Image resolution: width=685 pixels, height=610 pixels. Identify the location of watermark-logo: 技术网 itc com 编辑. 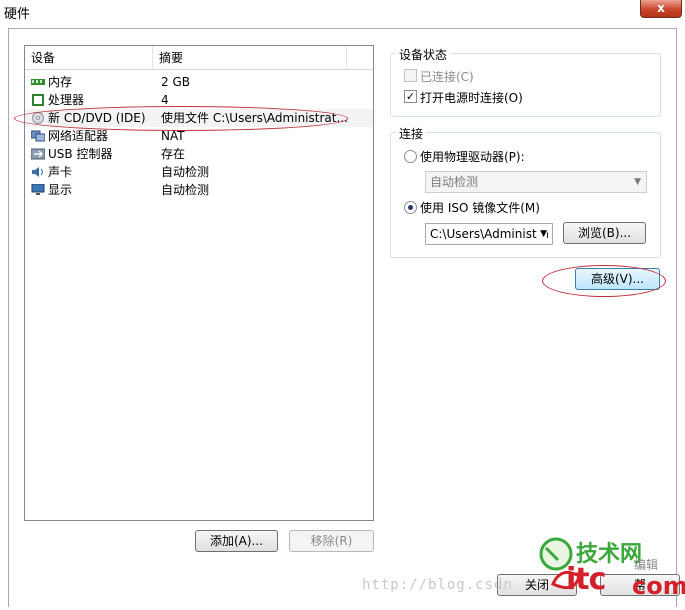
(610, 567).